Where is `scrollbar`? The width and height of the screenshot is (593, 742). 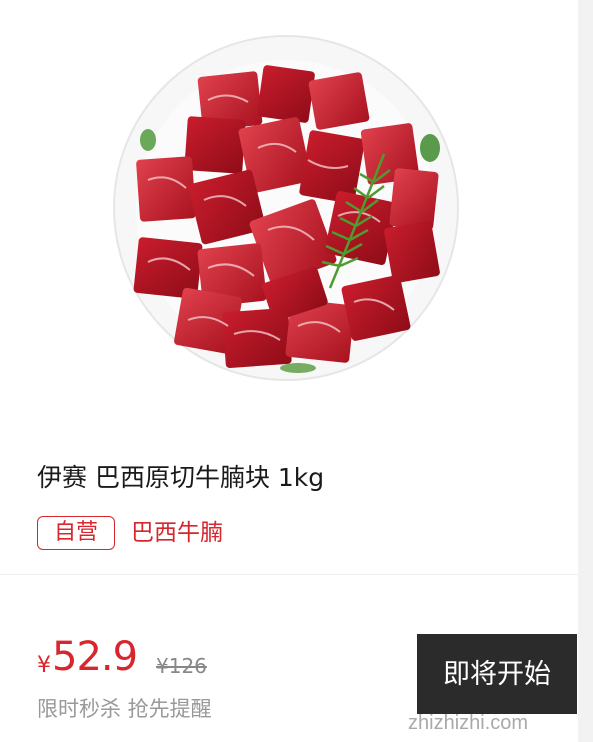
scrollbar is located at coordinates (585, 371).